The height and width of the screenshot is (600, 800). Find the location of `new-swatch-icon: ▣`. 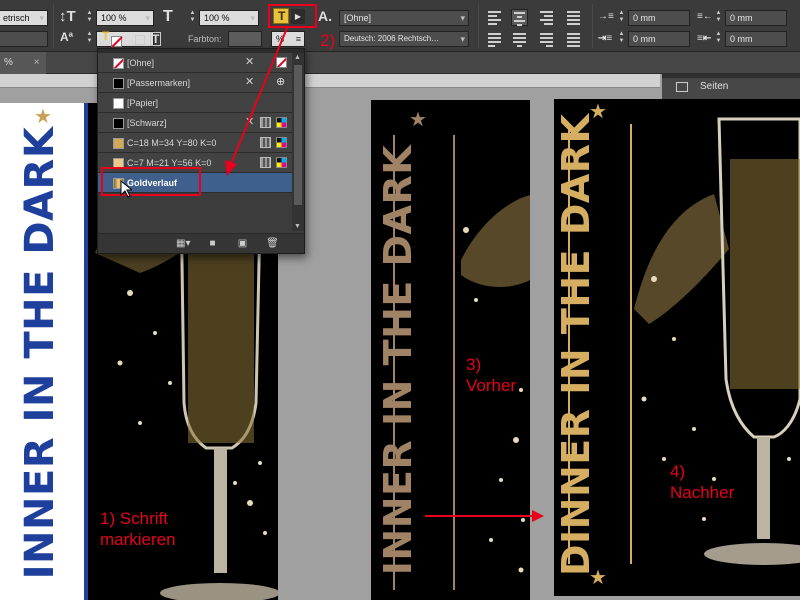

new-swatch-icon: ▣ is located at coordinates (242, 243).